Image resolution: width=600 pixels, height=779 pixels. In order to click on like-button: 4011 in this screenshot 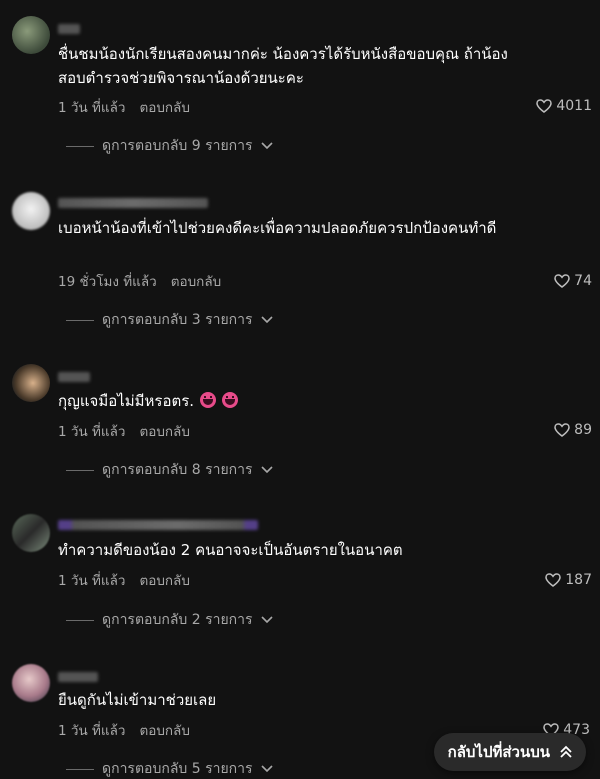, I will do `click(564, 106)`.